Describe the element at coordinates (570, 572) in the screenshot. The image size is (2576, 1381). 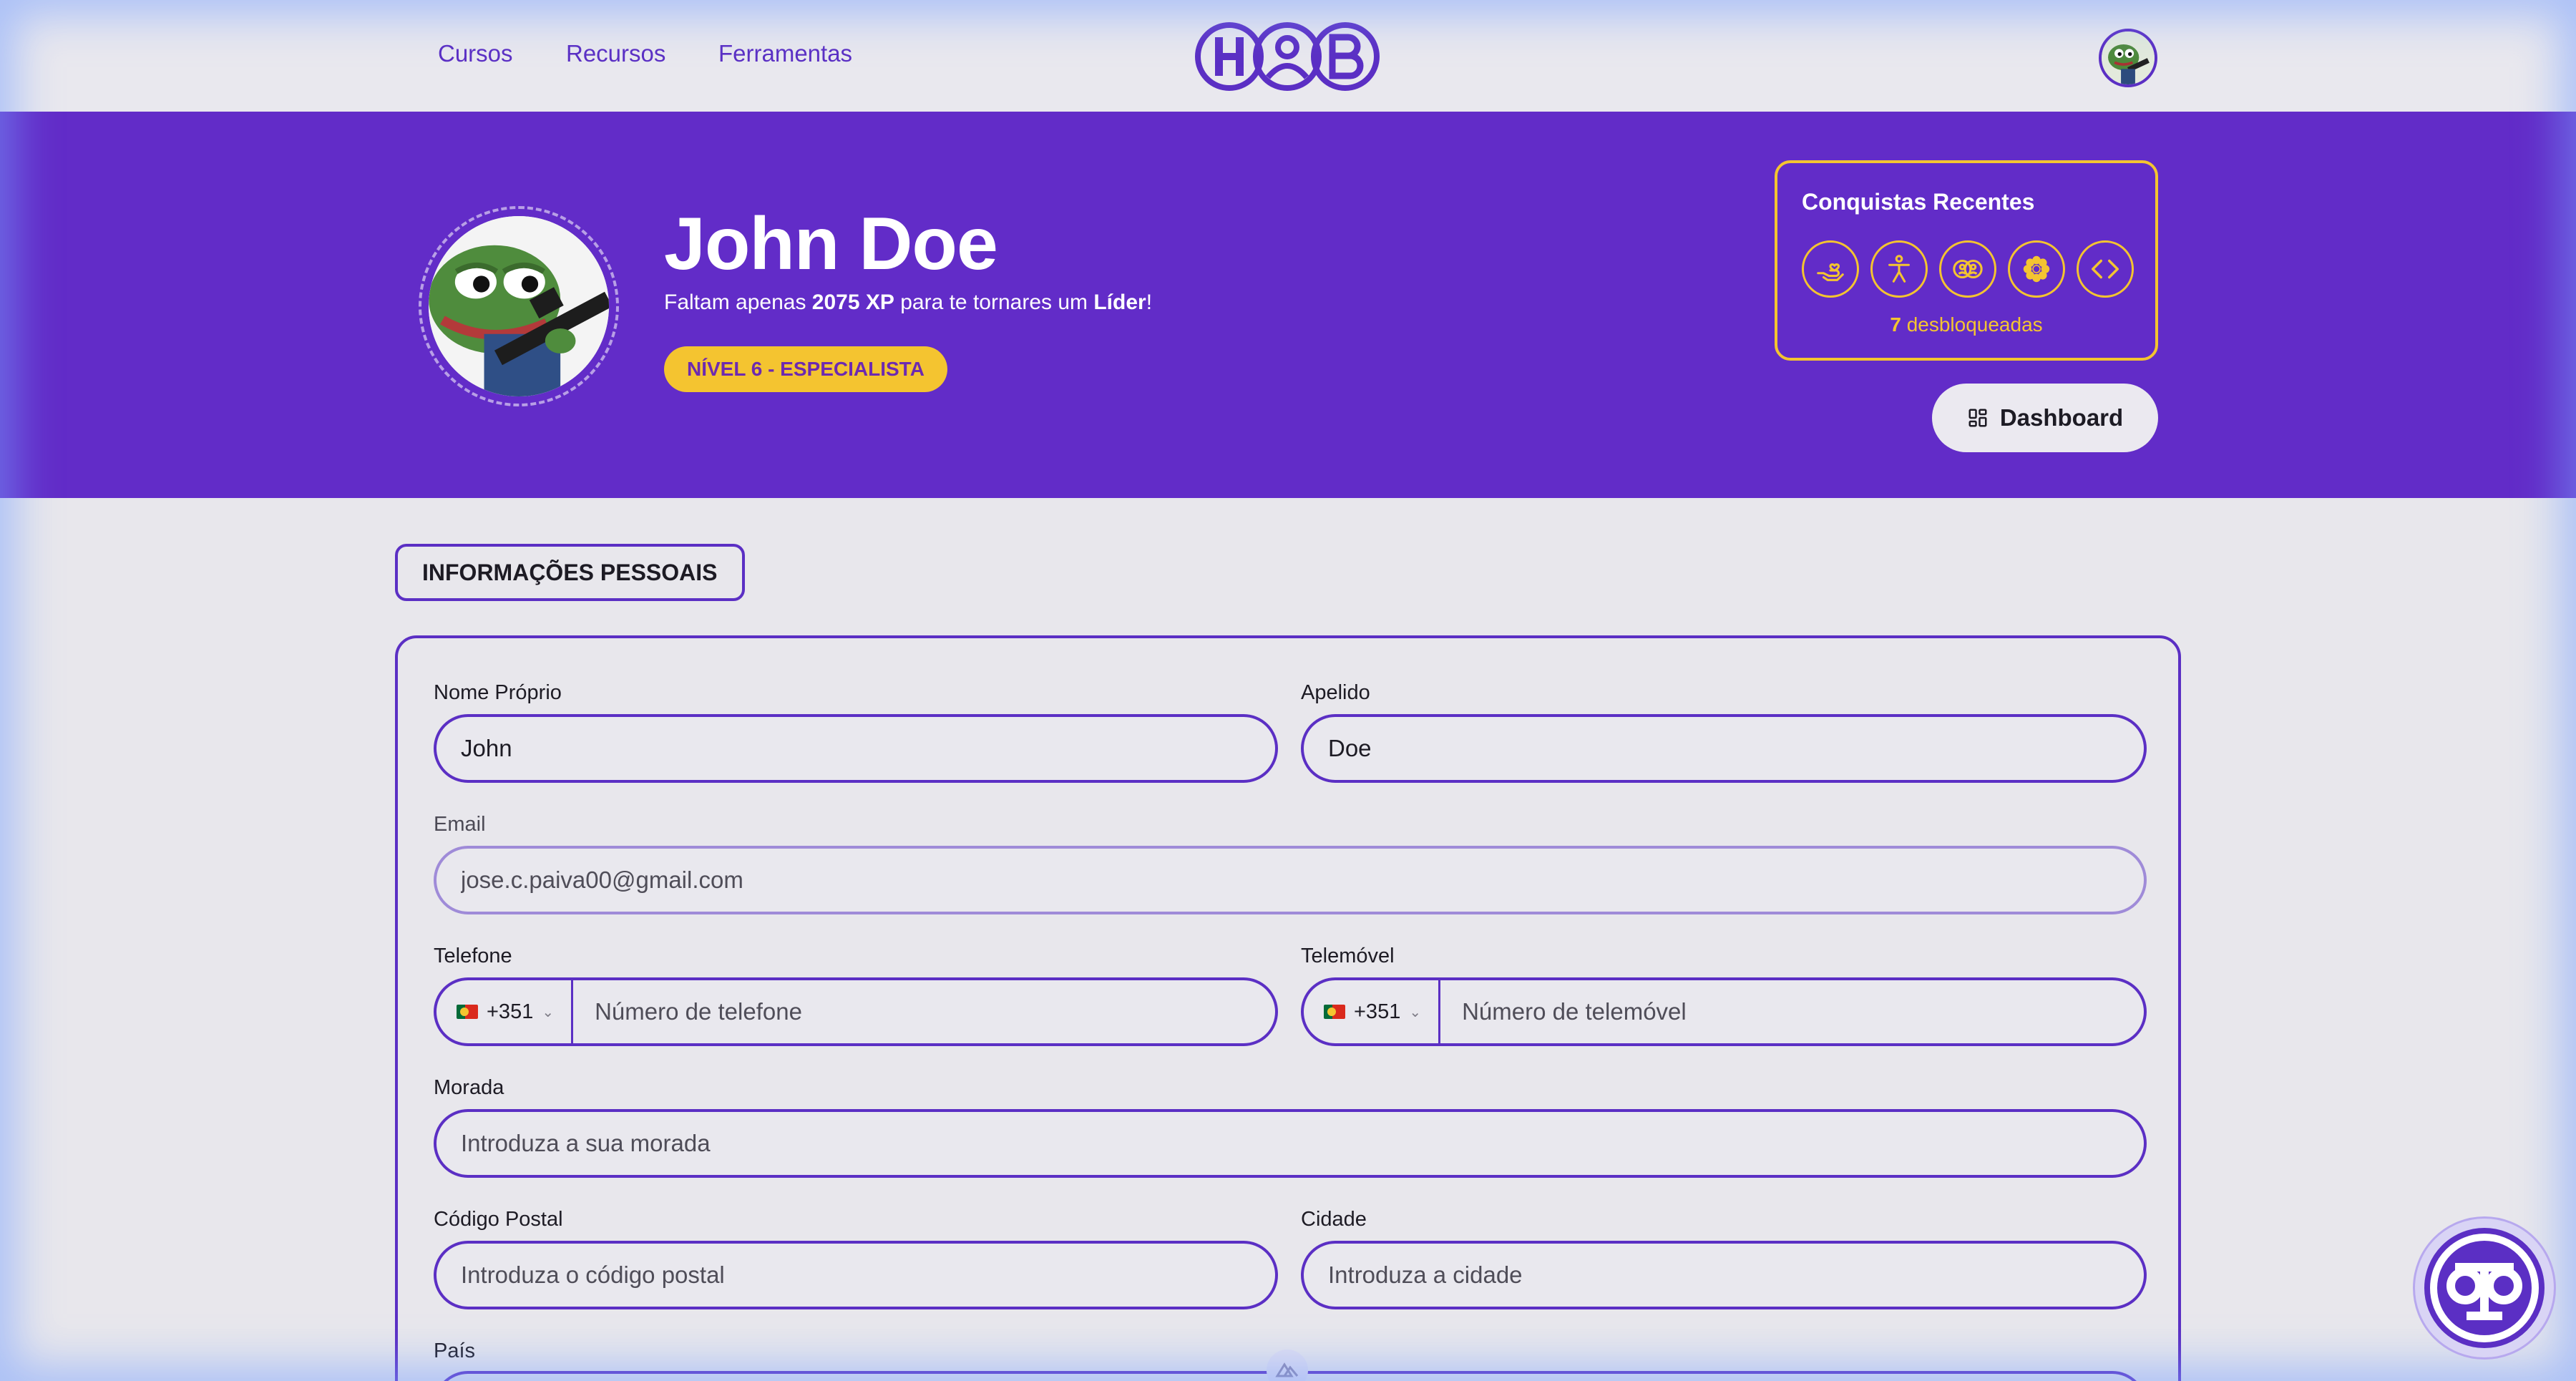
I see `section-tab-personal-info: INFORMAÇÕES PESSOAIS` at that location.